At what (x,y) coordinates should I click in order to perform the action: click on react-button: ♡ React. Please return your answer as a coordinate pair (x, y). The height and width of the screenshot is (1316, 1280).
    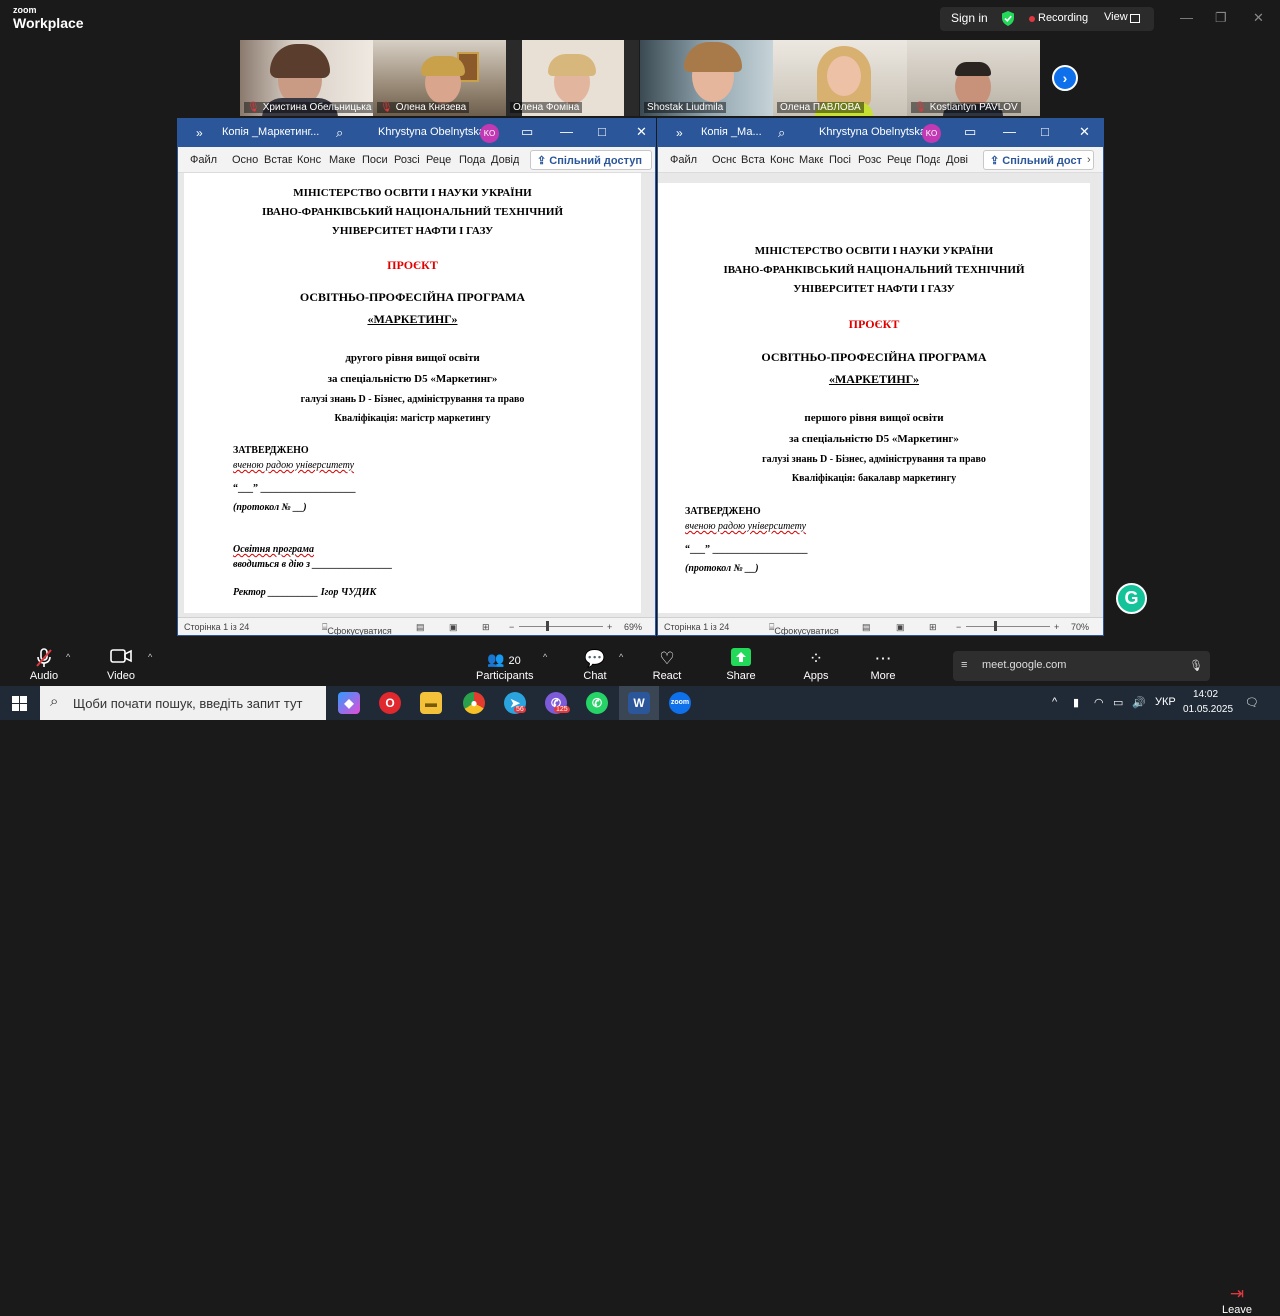
    Looking at the image, I should click on (667, 665).